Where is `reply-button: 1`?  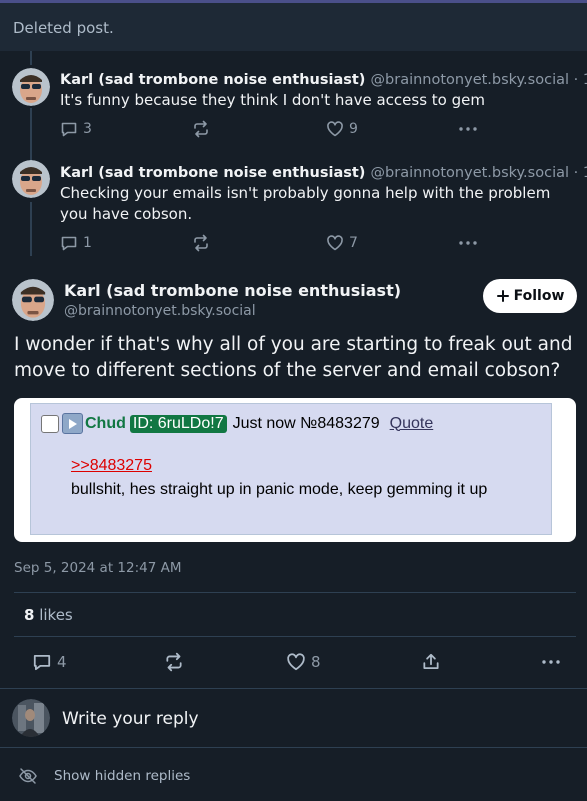 reply-button: 1 is located at coordinates (76, 243).